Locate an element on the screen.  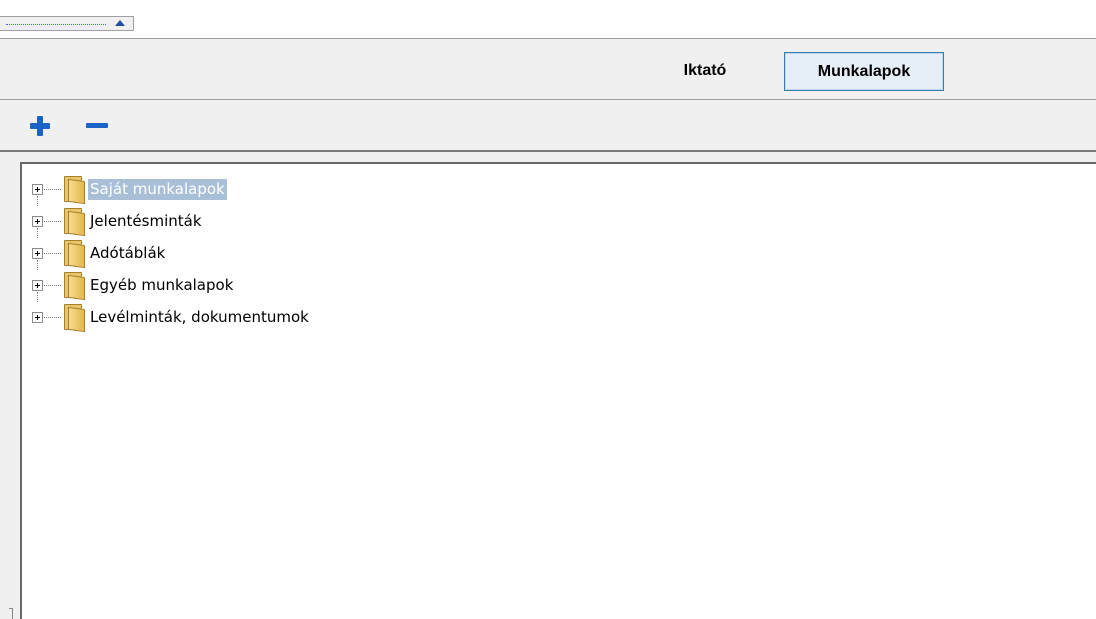
tree-node: Jelentésminták is located at coordinates (332, 222).